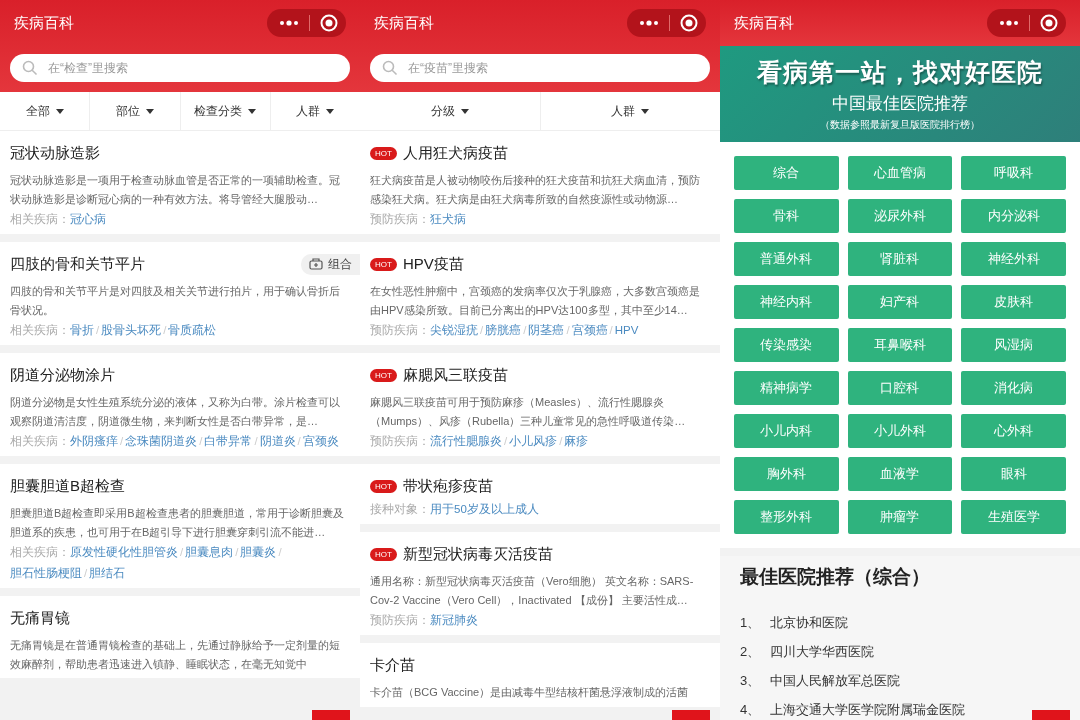 The image size is (1080, 720). Describe the element at coordinates (448, 219) in the screenshot. I see `disease-link: 狂犬病` at that location.